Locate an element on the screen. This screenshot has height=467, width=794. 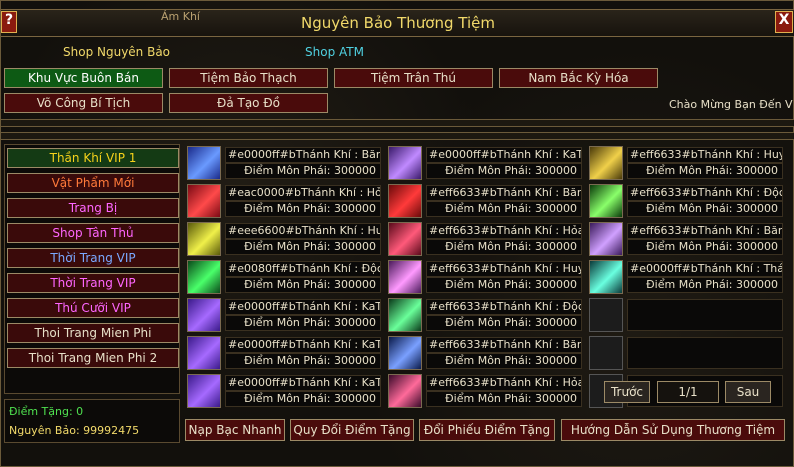
prev-page-button: Trước is located at coordinates (627, 392).